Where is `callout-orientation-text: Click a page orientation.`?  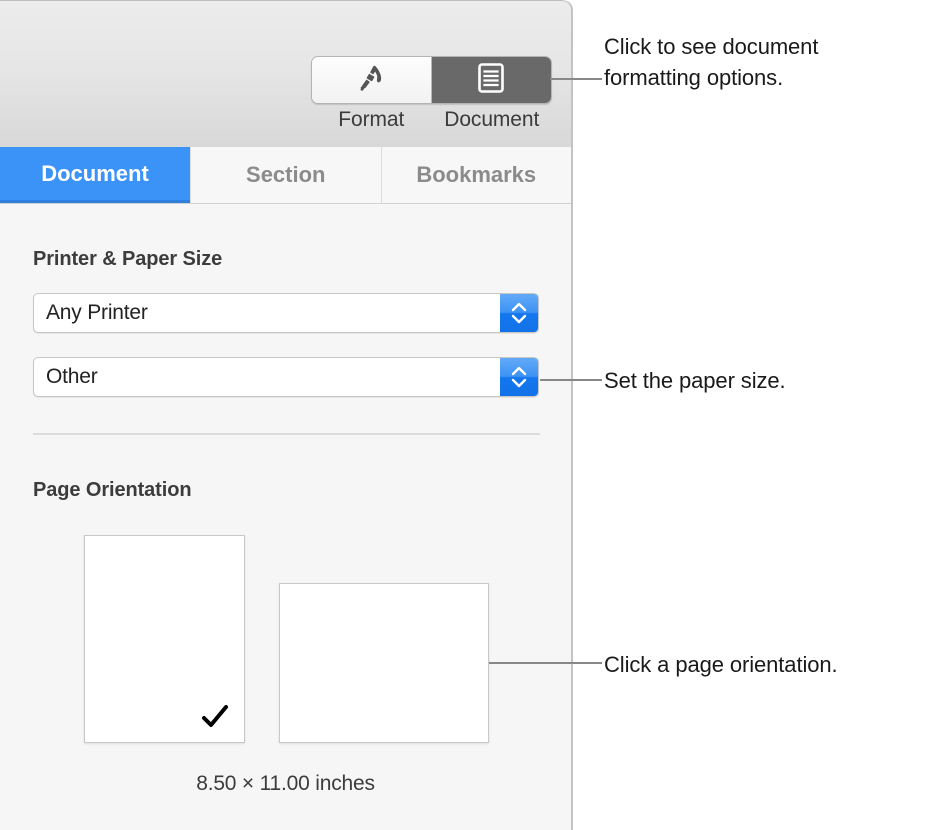 callout-orientation-text: Click a page orientation. is located at coordinates (721, 664).